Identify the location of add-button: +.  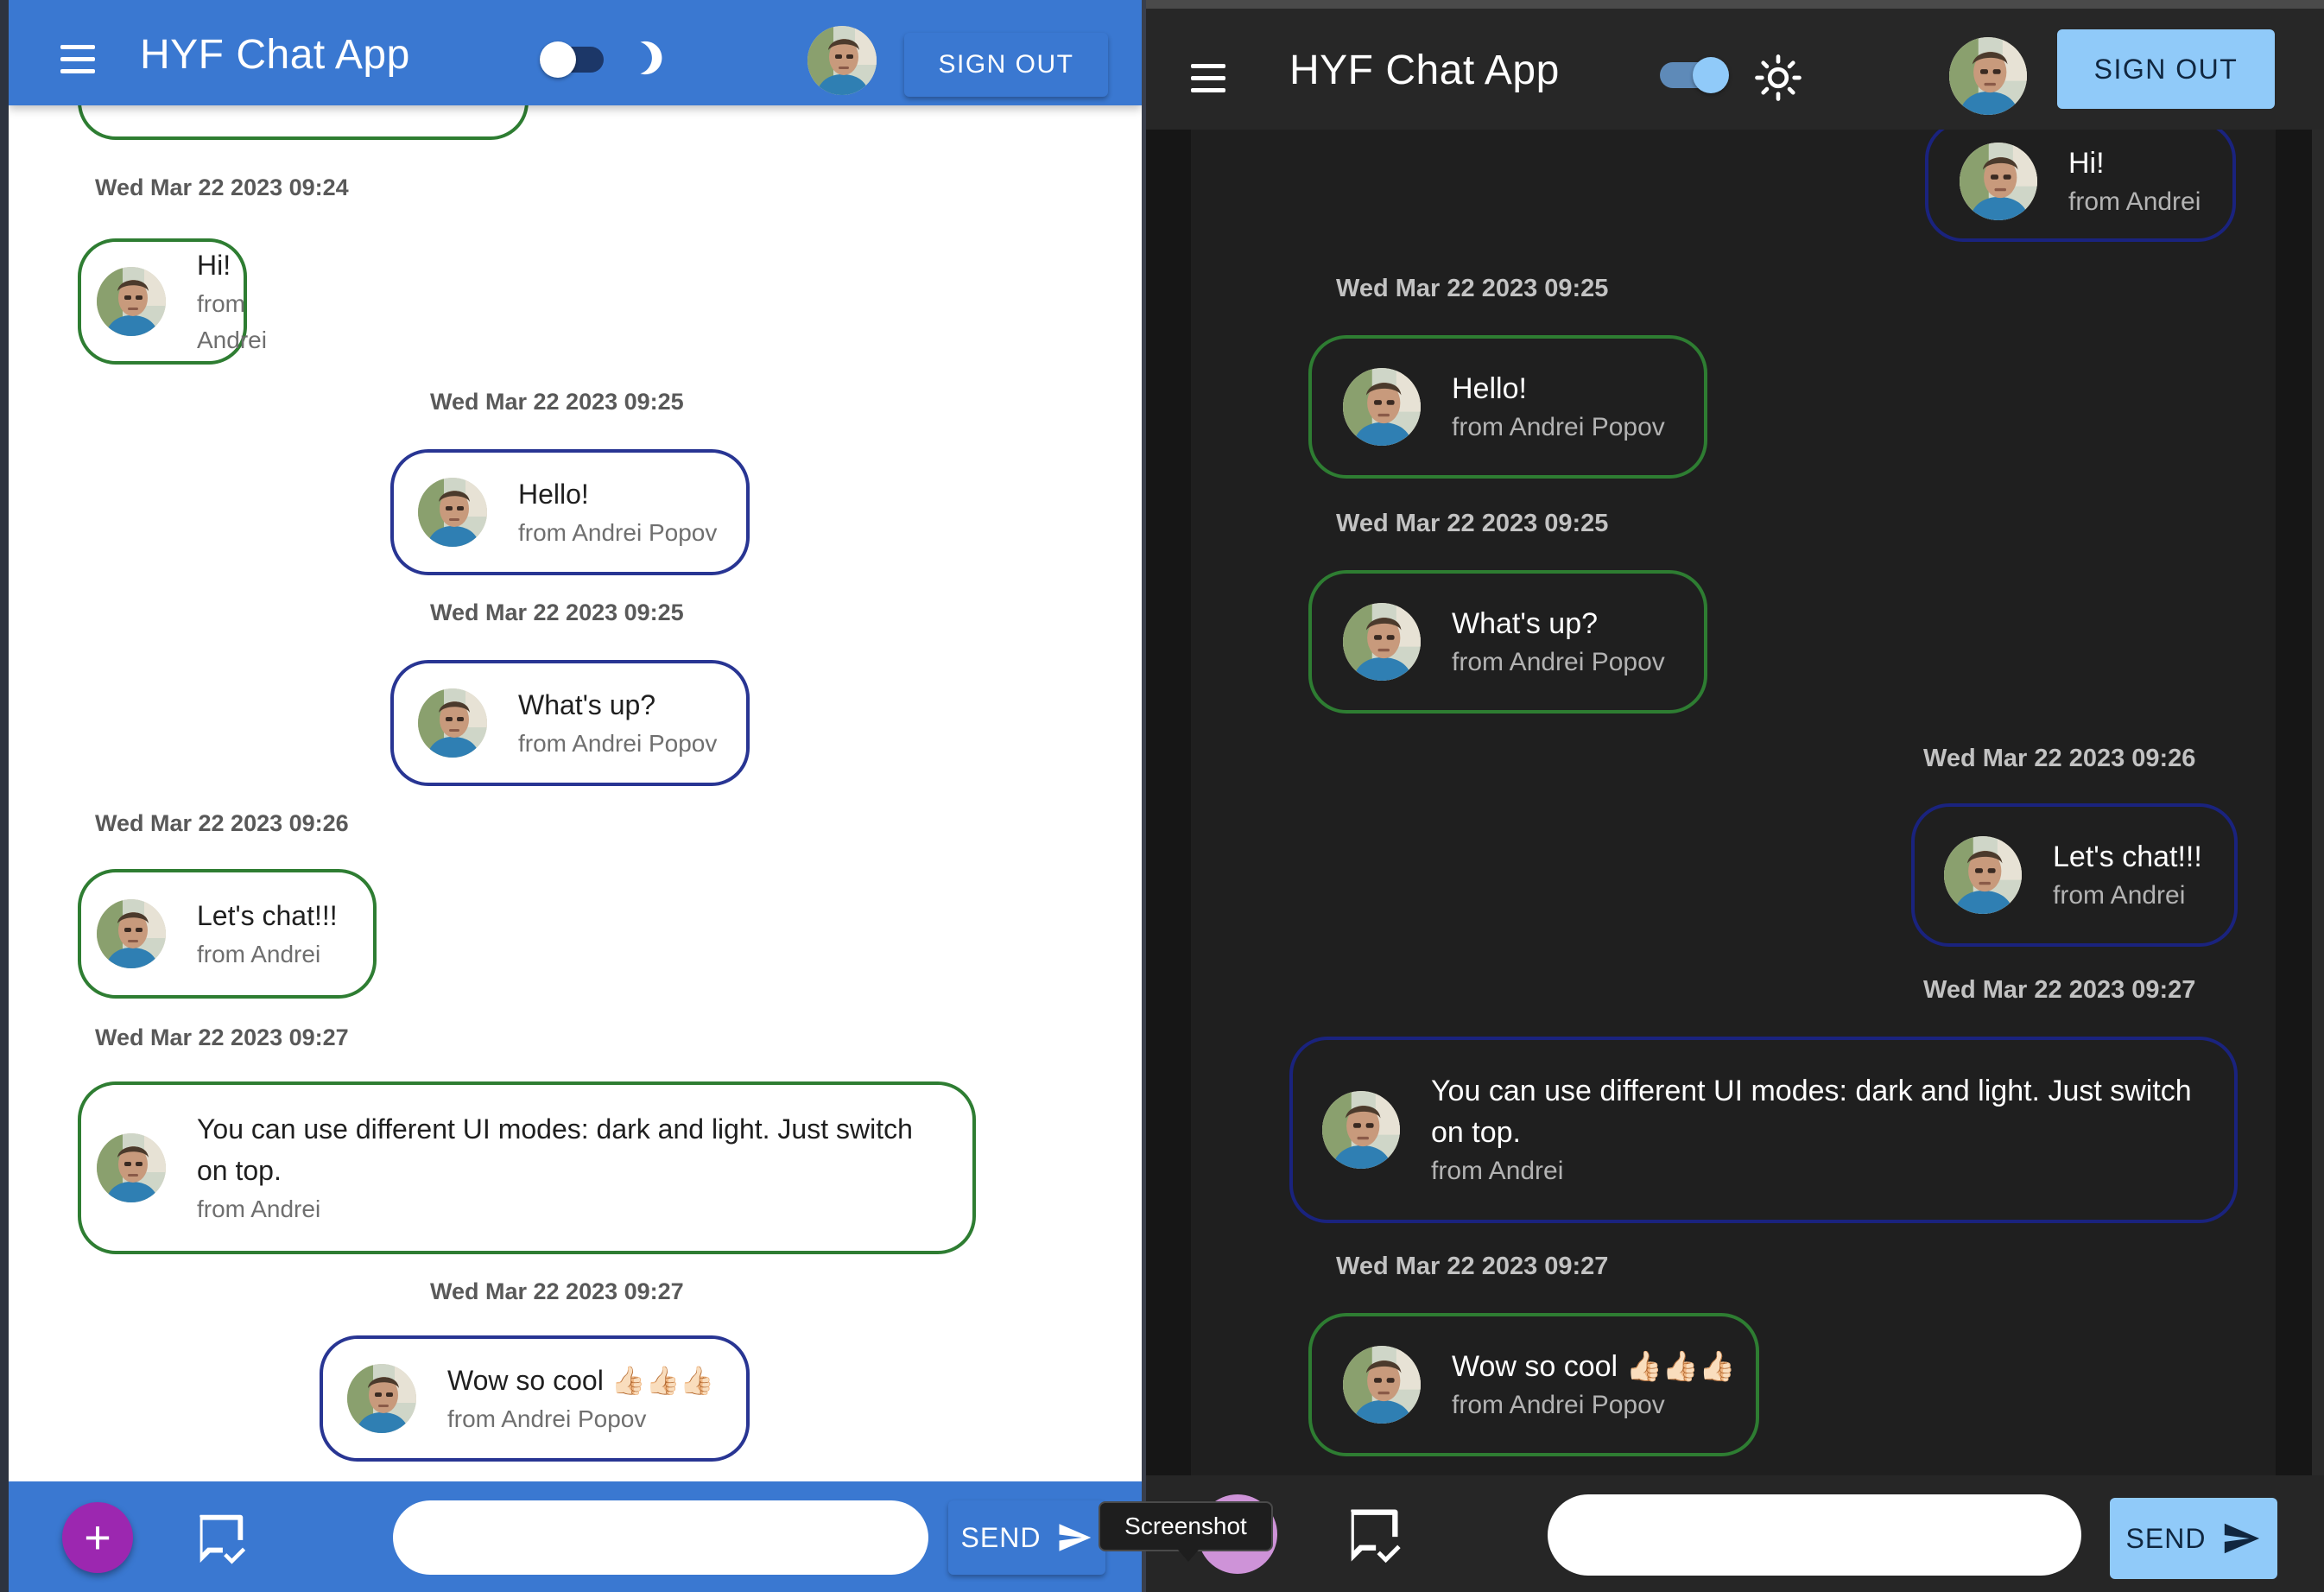
(97, 1537).